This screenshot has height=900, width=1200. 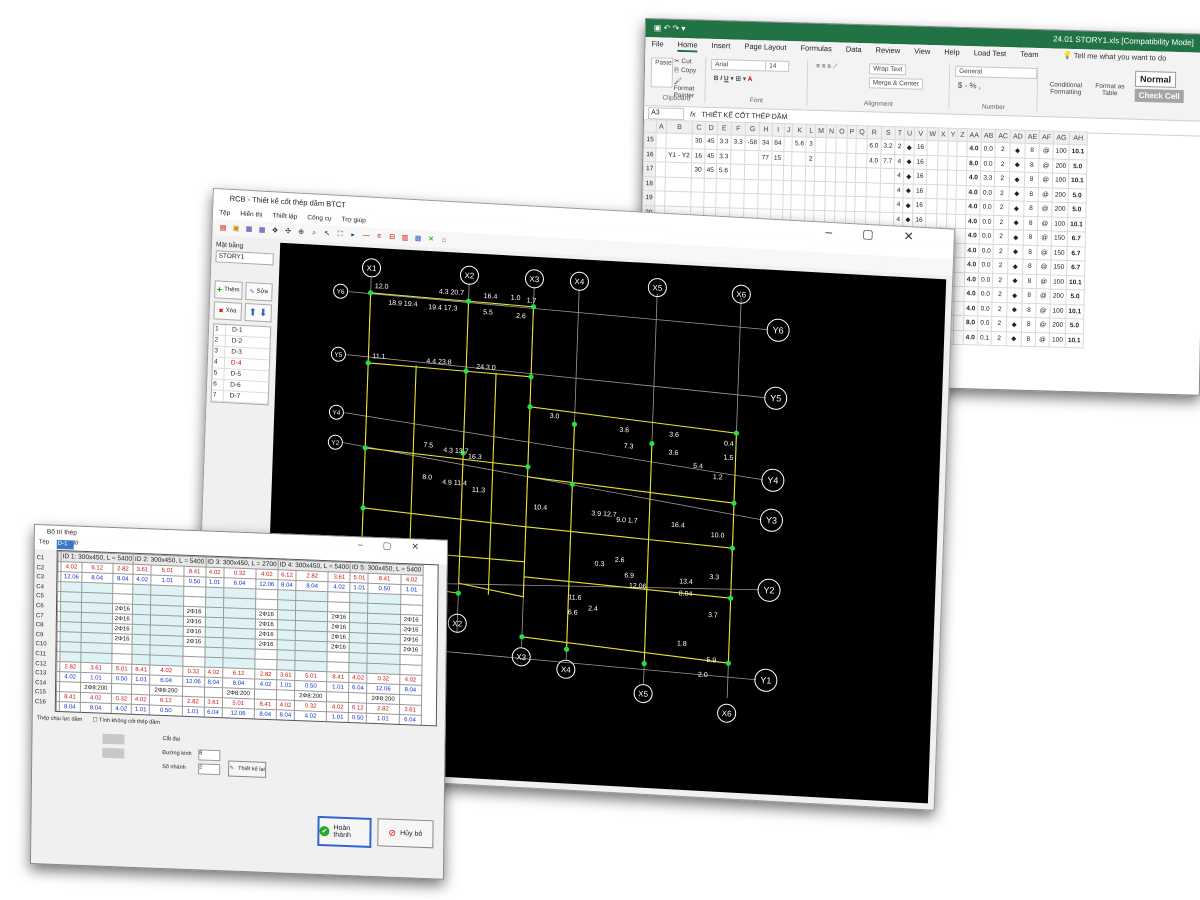 I want to click on cell: 100, so click(x=1061, y=151).